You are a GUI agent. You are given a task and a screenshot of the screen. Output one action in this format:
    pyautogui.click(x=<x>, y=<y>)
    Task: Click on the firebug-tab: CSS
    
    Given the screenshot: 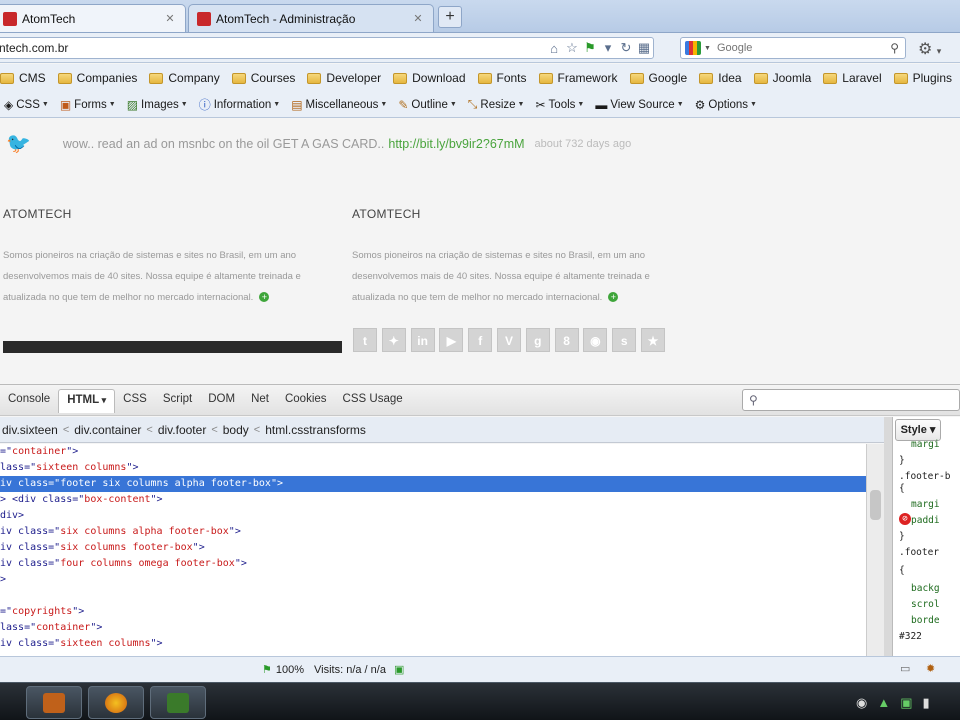 What is the action you would take?
    pyautogui.click(x=135, y=401)
    